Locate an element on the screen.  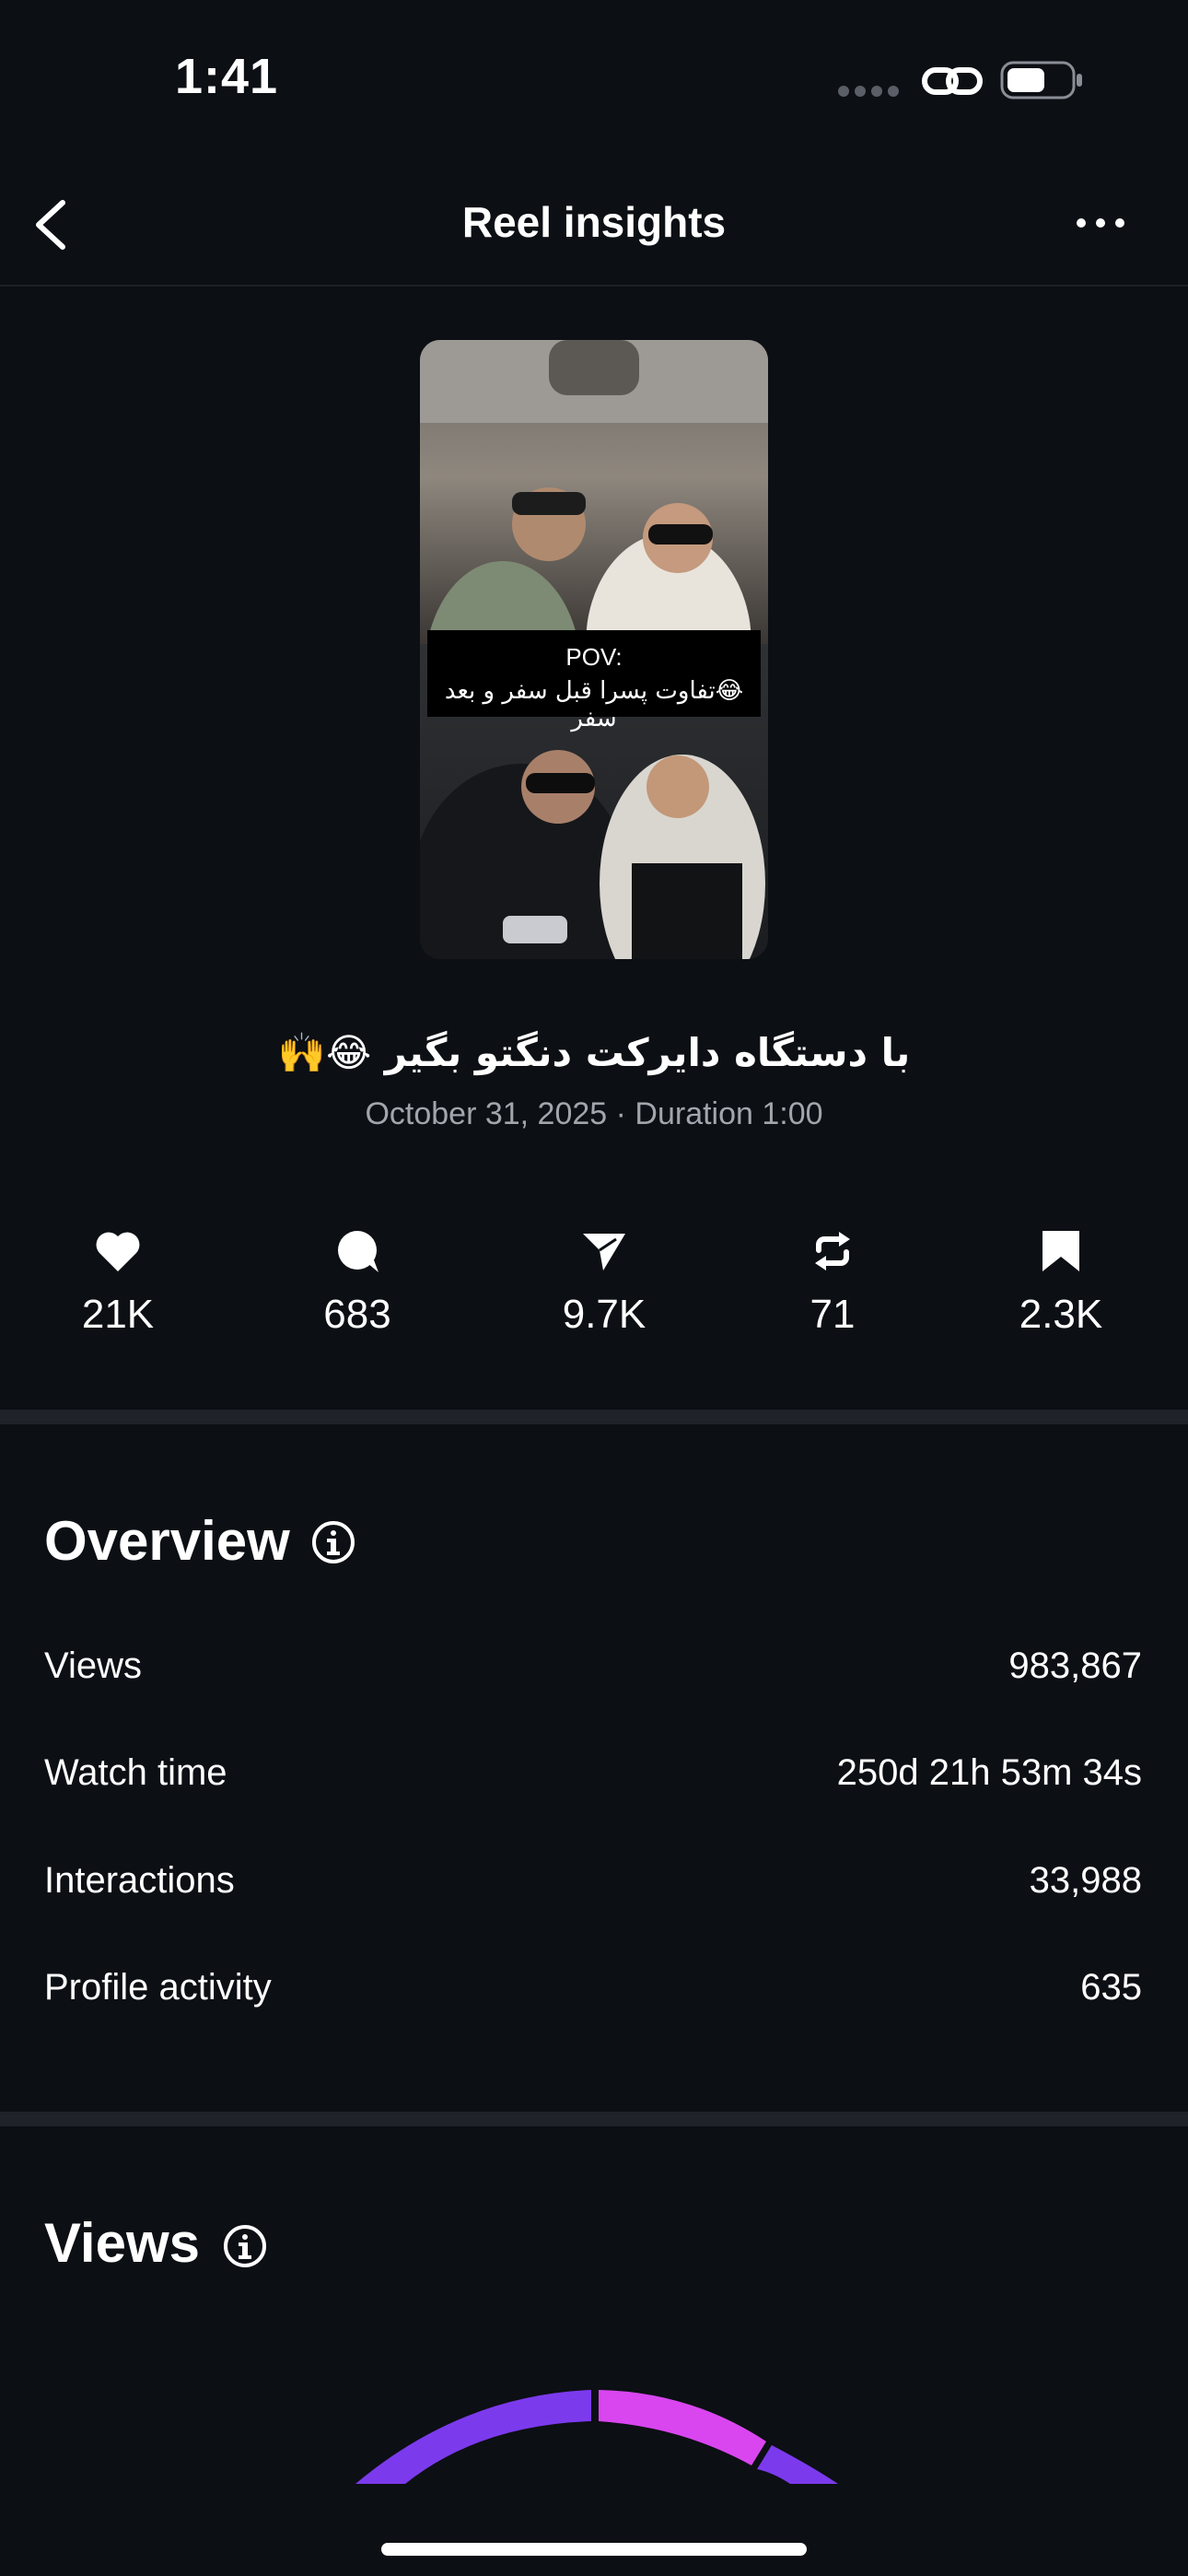
cellular-signal-icon is located at coordinates (874, 91).